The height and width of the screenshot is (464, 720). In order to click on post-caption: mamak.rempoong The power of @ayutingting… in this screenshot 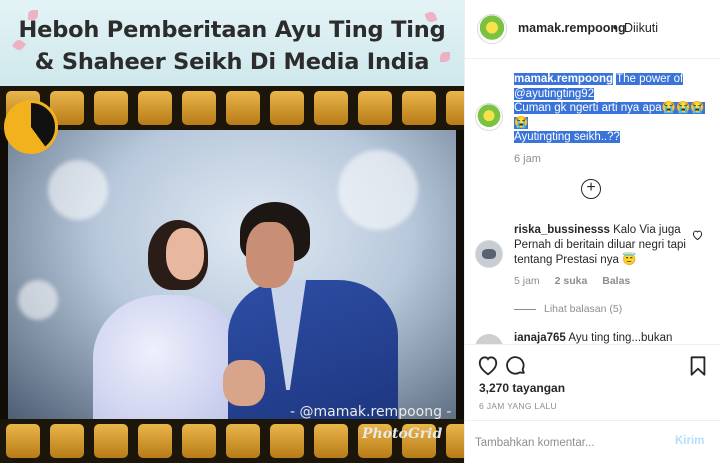, I will do `click(614, 108)`.